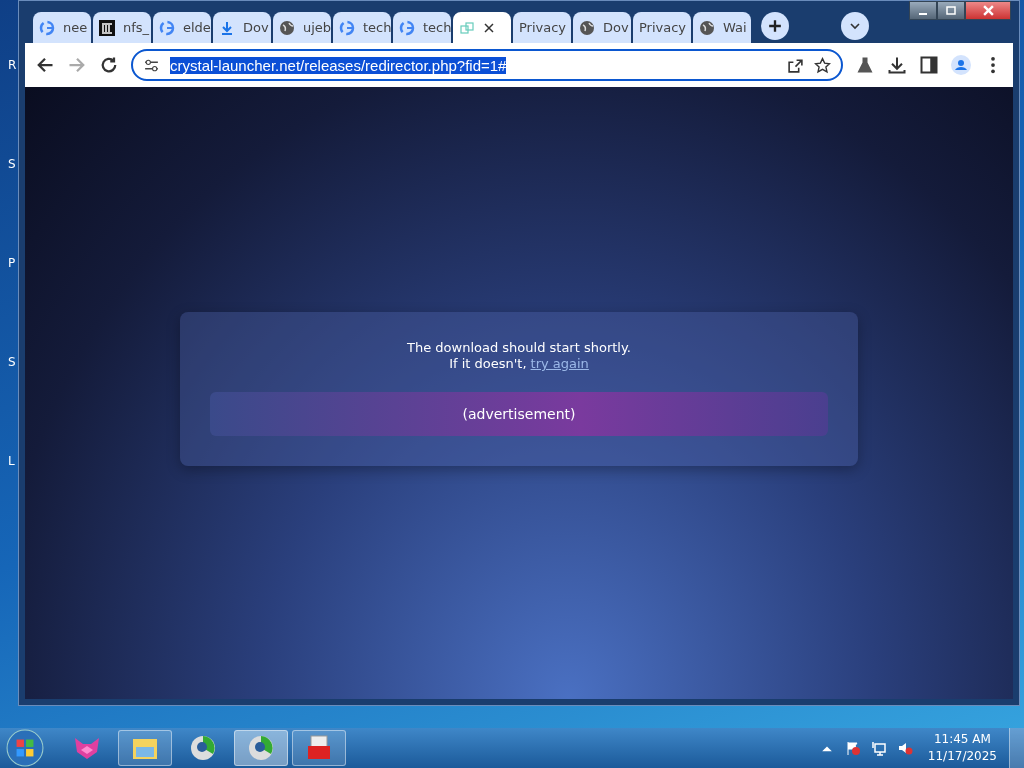 Image resolution: width=1024 pixels, height=768 pixels. What do you see at coordinates (467, 27) in the screenshot?
I see `squares-icon` at bounding box center [467, 27].